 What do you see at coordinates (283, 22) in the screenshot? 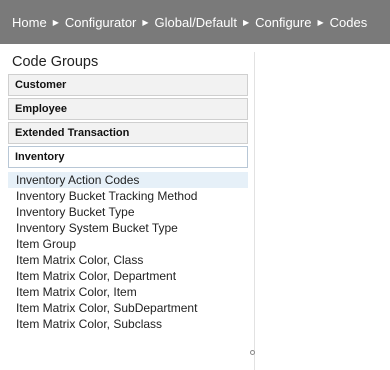
I see `breadcrumb-configure: Configure` at bounding box center [283, 22].